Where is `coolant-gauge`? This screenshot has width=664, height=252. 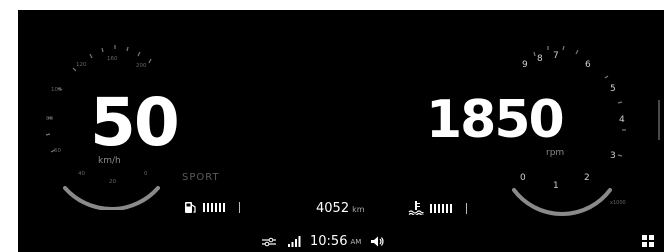 coolant-gauge is located at coordinates (437, 208).